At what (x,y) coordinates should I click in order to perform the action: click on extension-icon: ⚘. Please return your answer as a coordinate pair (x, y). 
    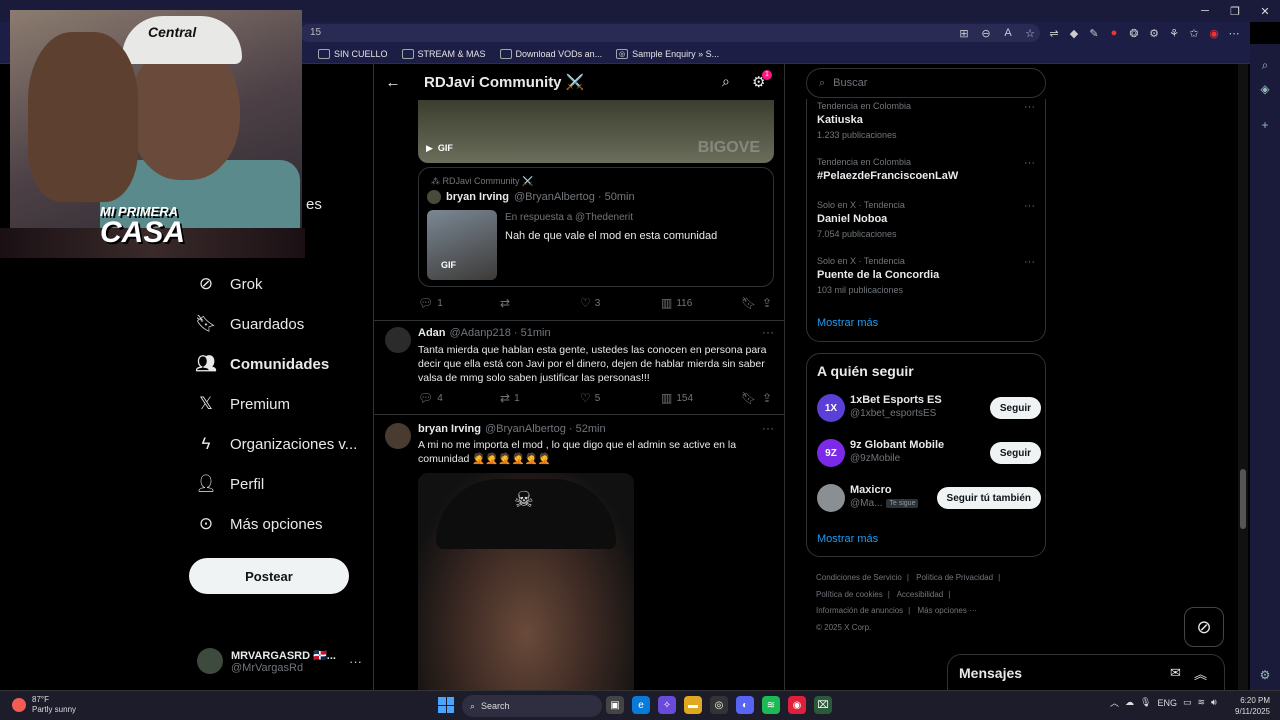
    Looking at the image, I should click on (1174, 33).